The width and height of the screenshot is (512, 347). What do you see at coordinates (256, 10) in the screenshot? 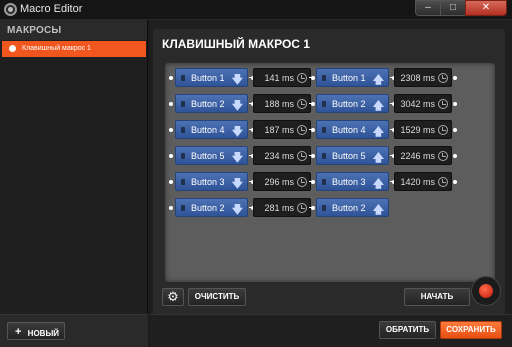
I see `title-bar: Macro Editor – □ ✕` at bounding box center [256, 10].